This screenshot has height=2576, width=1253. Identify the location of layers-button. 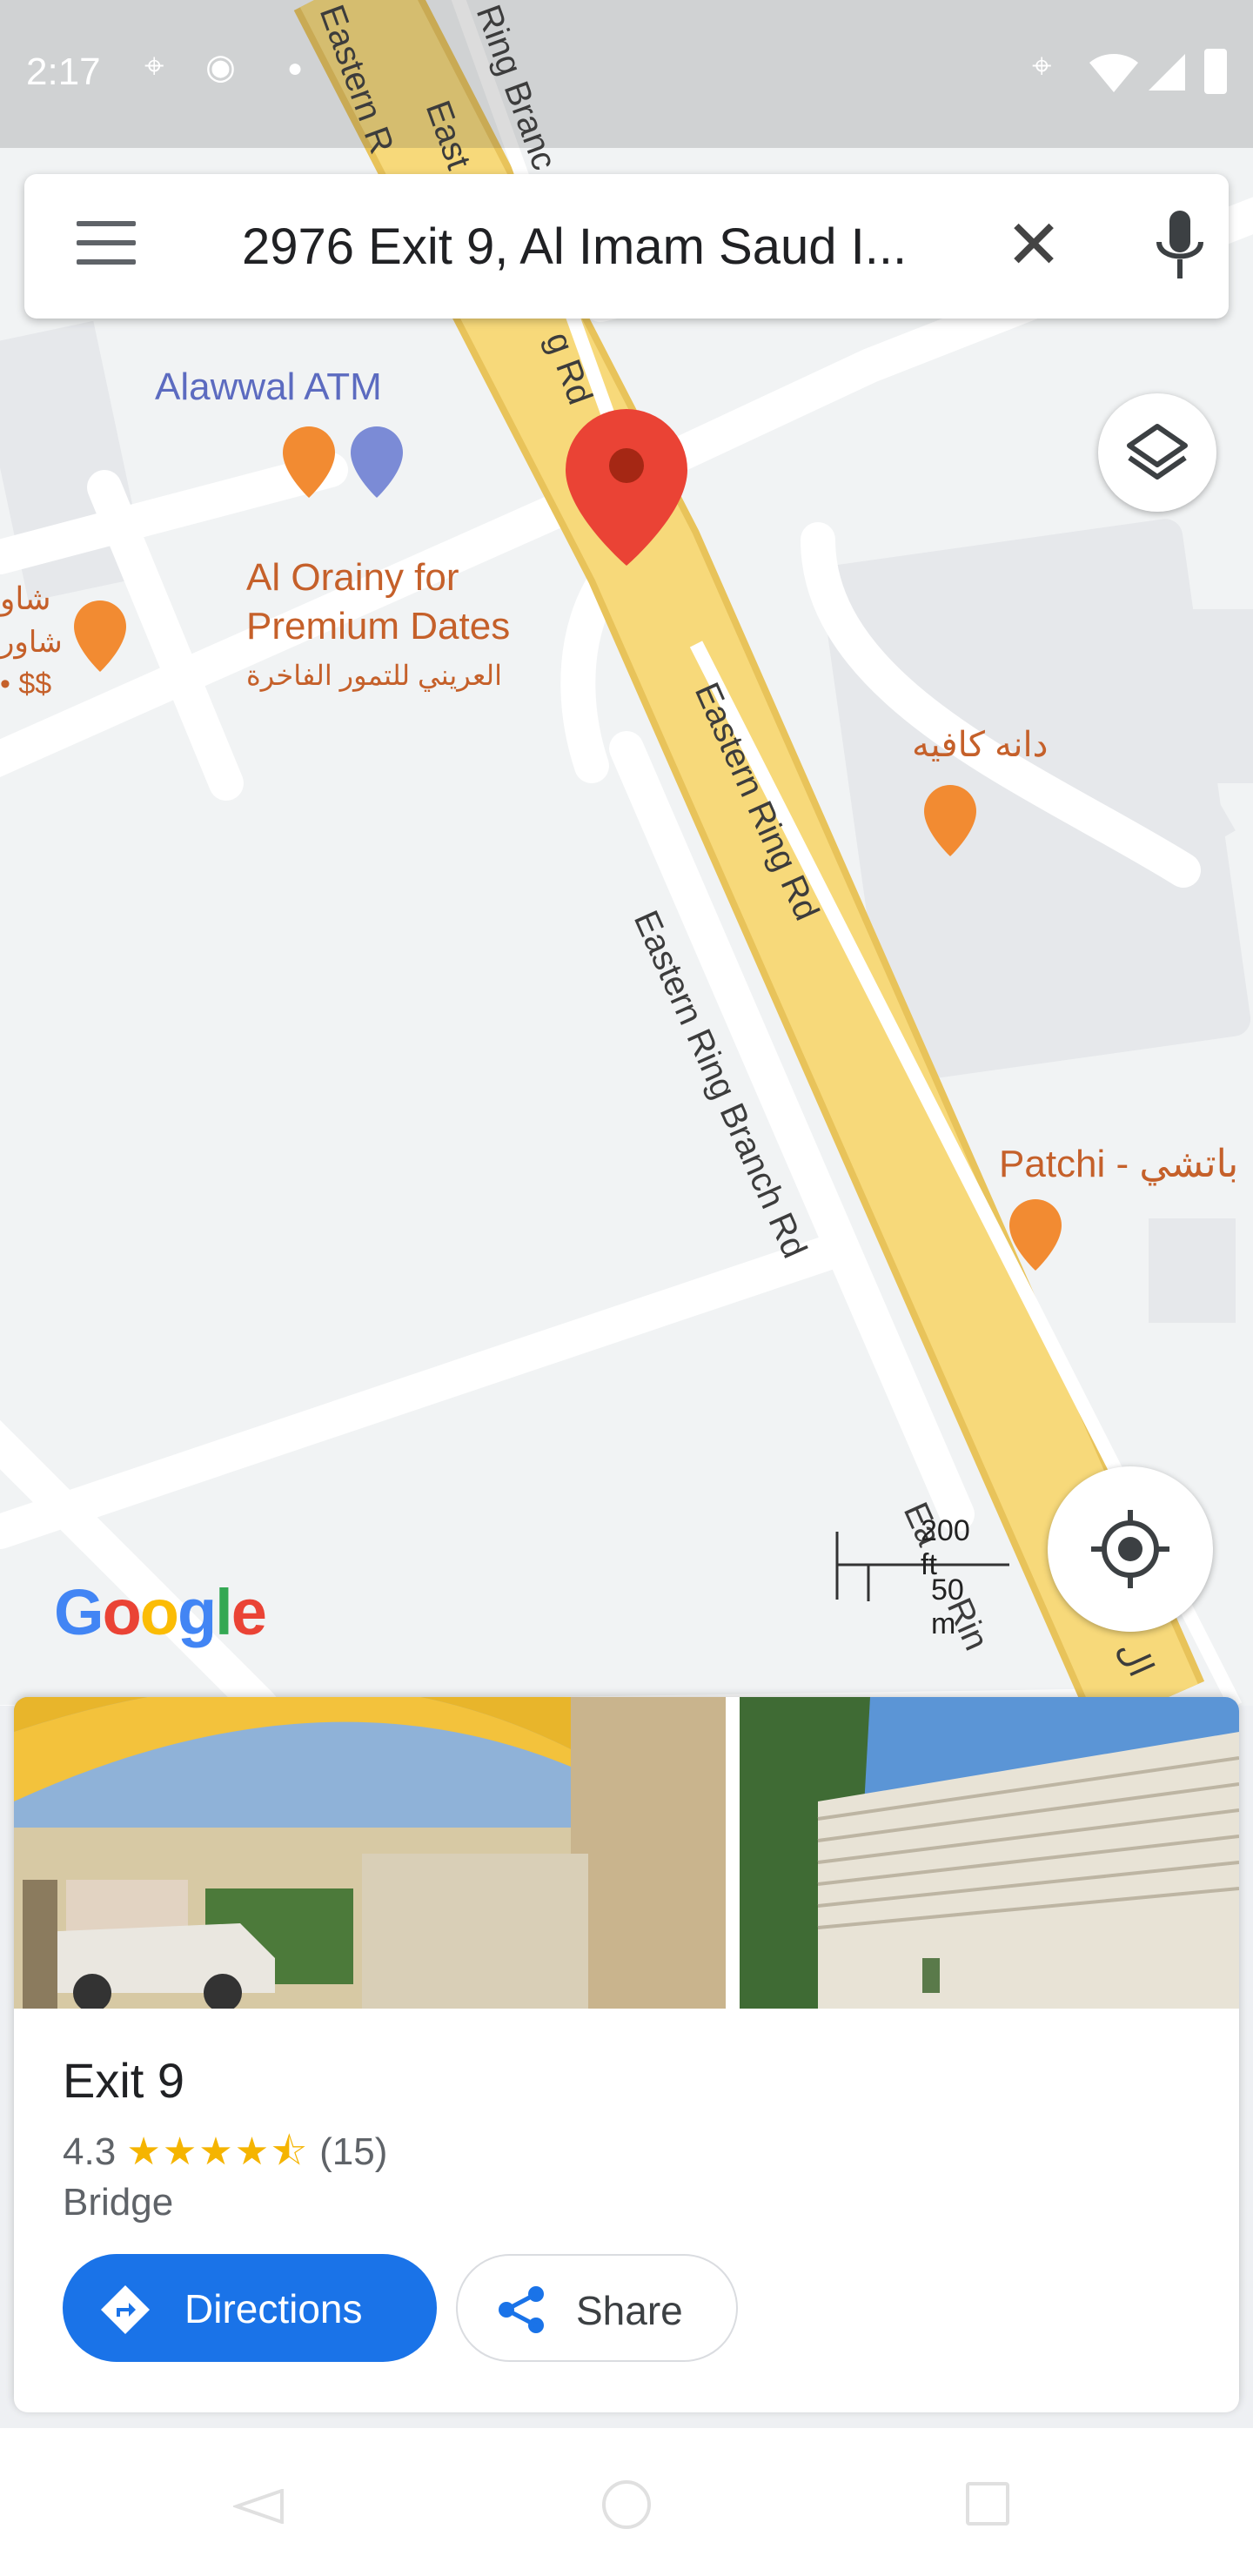
(1157, 453).